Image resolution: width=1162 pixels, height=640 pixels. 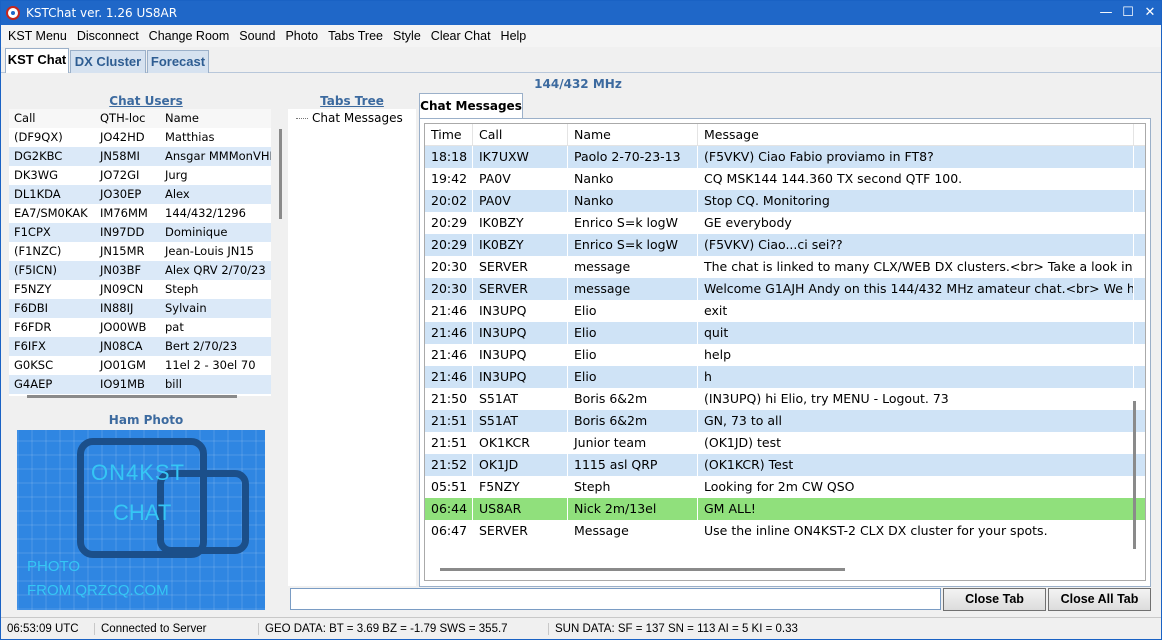 I want to click on band-label: 144/432 MHz, so click(x=578, y=84).